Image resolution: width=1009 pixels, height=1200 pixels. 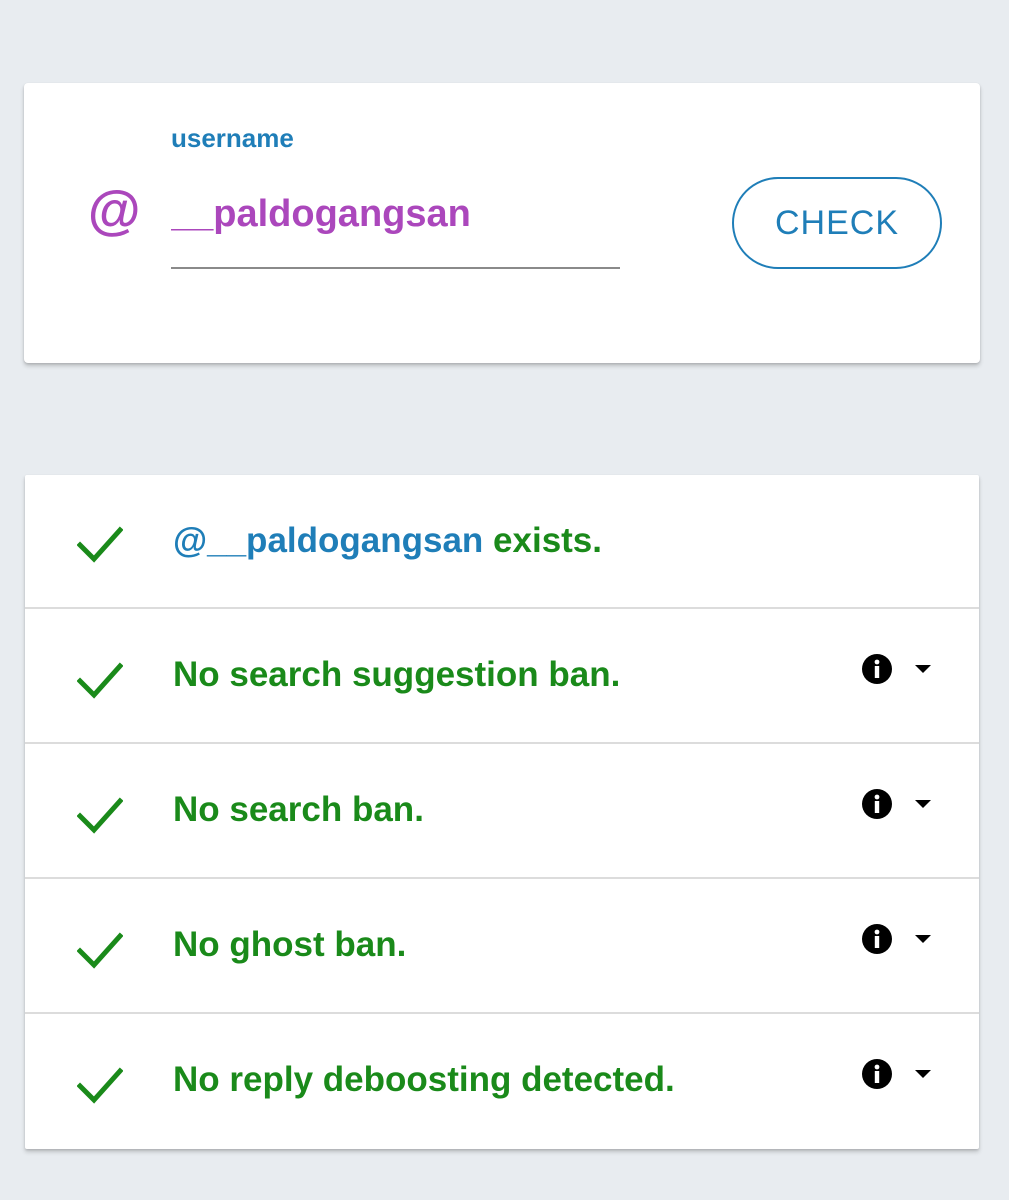 I want to click on result-row-exists: @__paldogangsan exists., so click(x=502, y=542).